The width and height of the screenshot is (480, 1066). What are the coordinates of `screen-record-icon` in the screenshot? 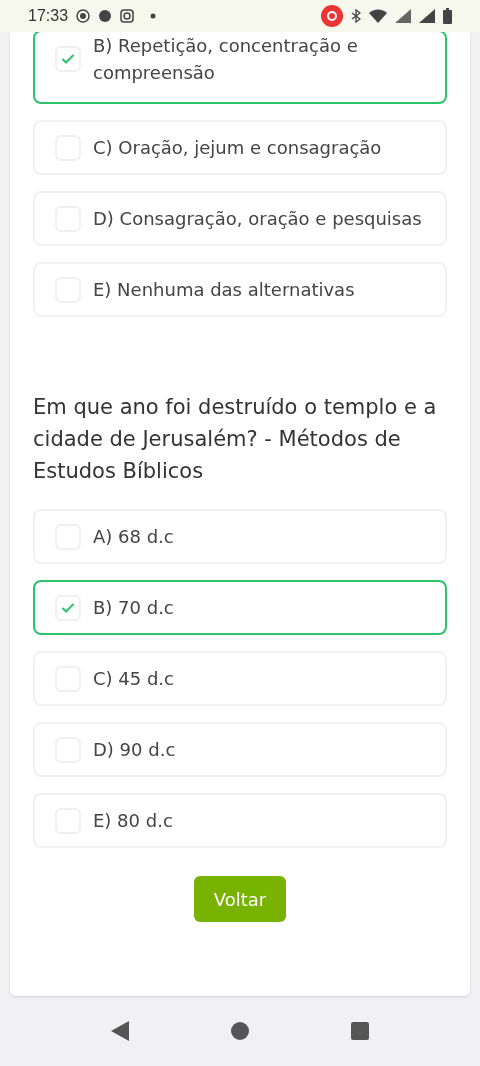 It's located at (332, 16).